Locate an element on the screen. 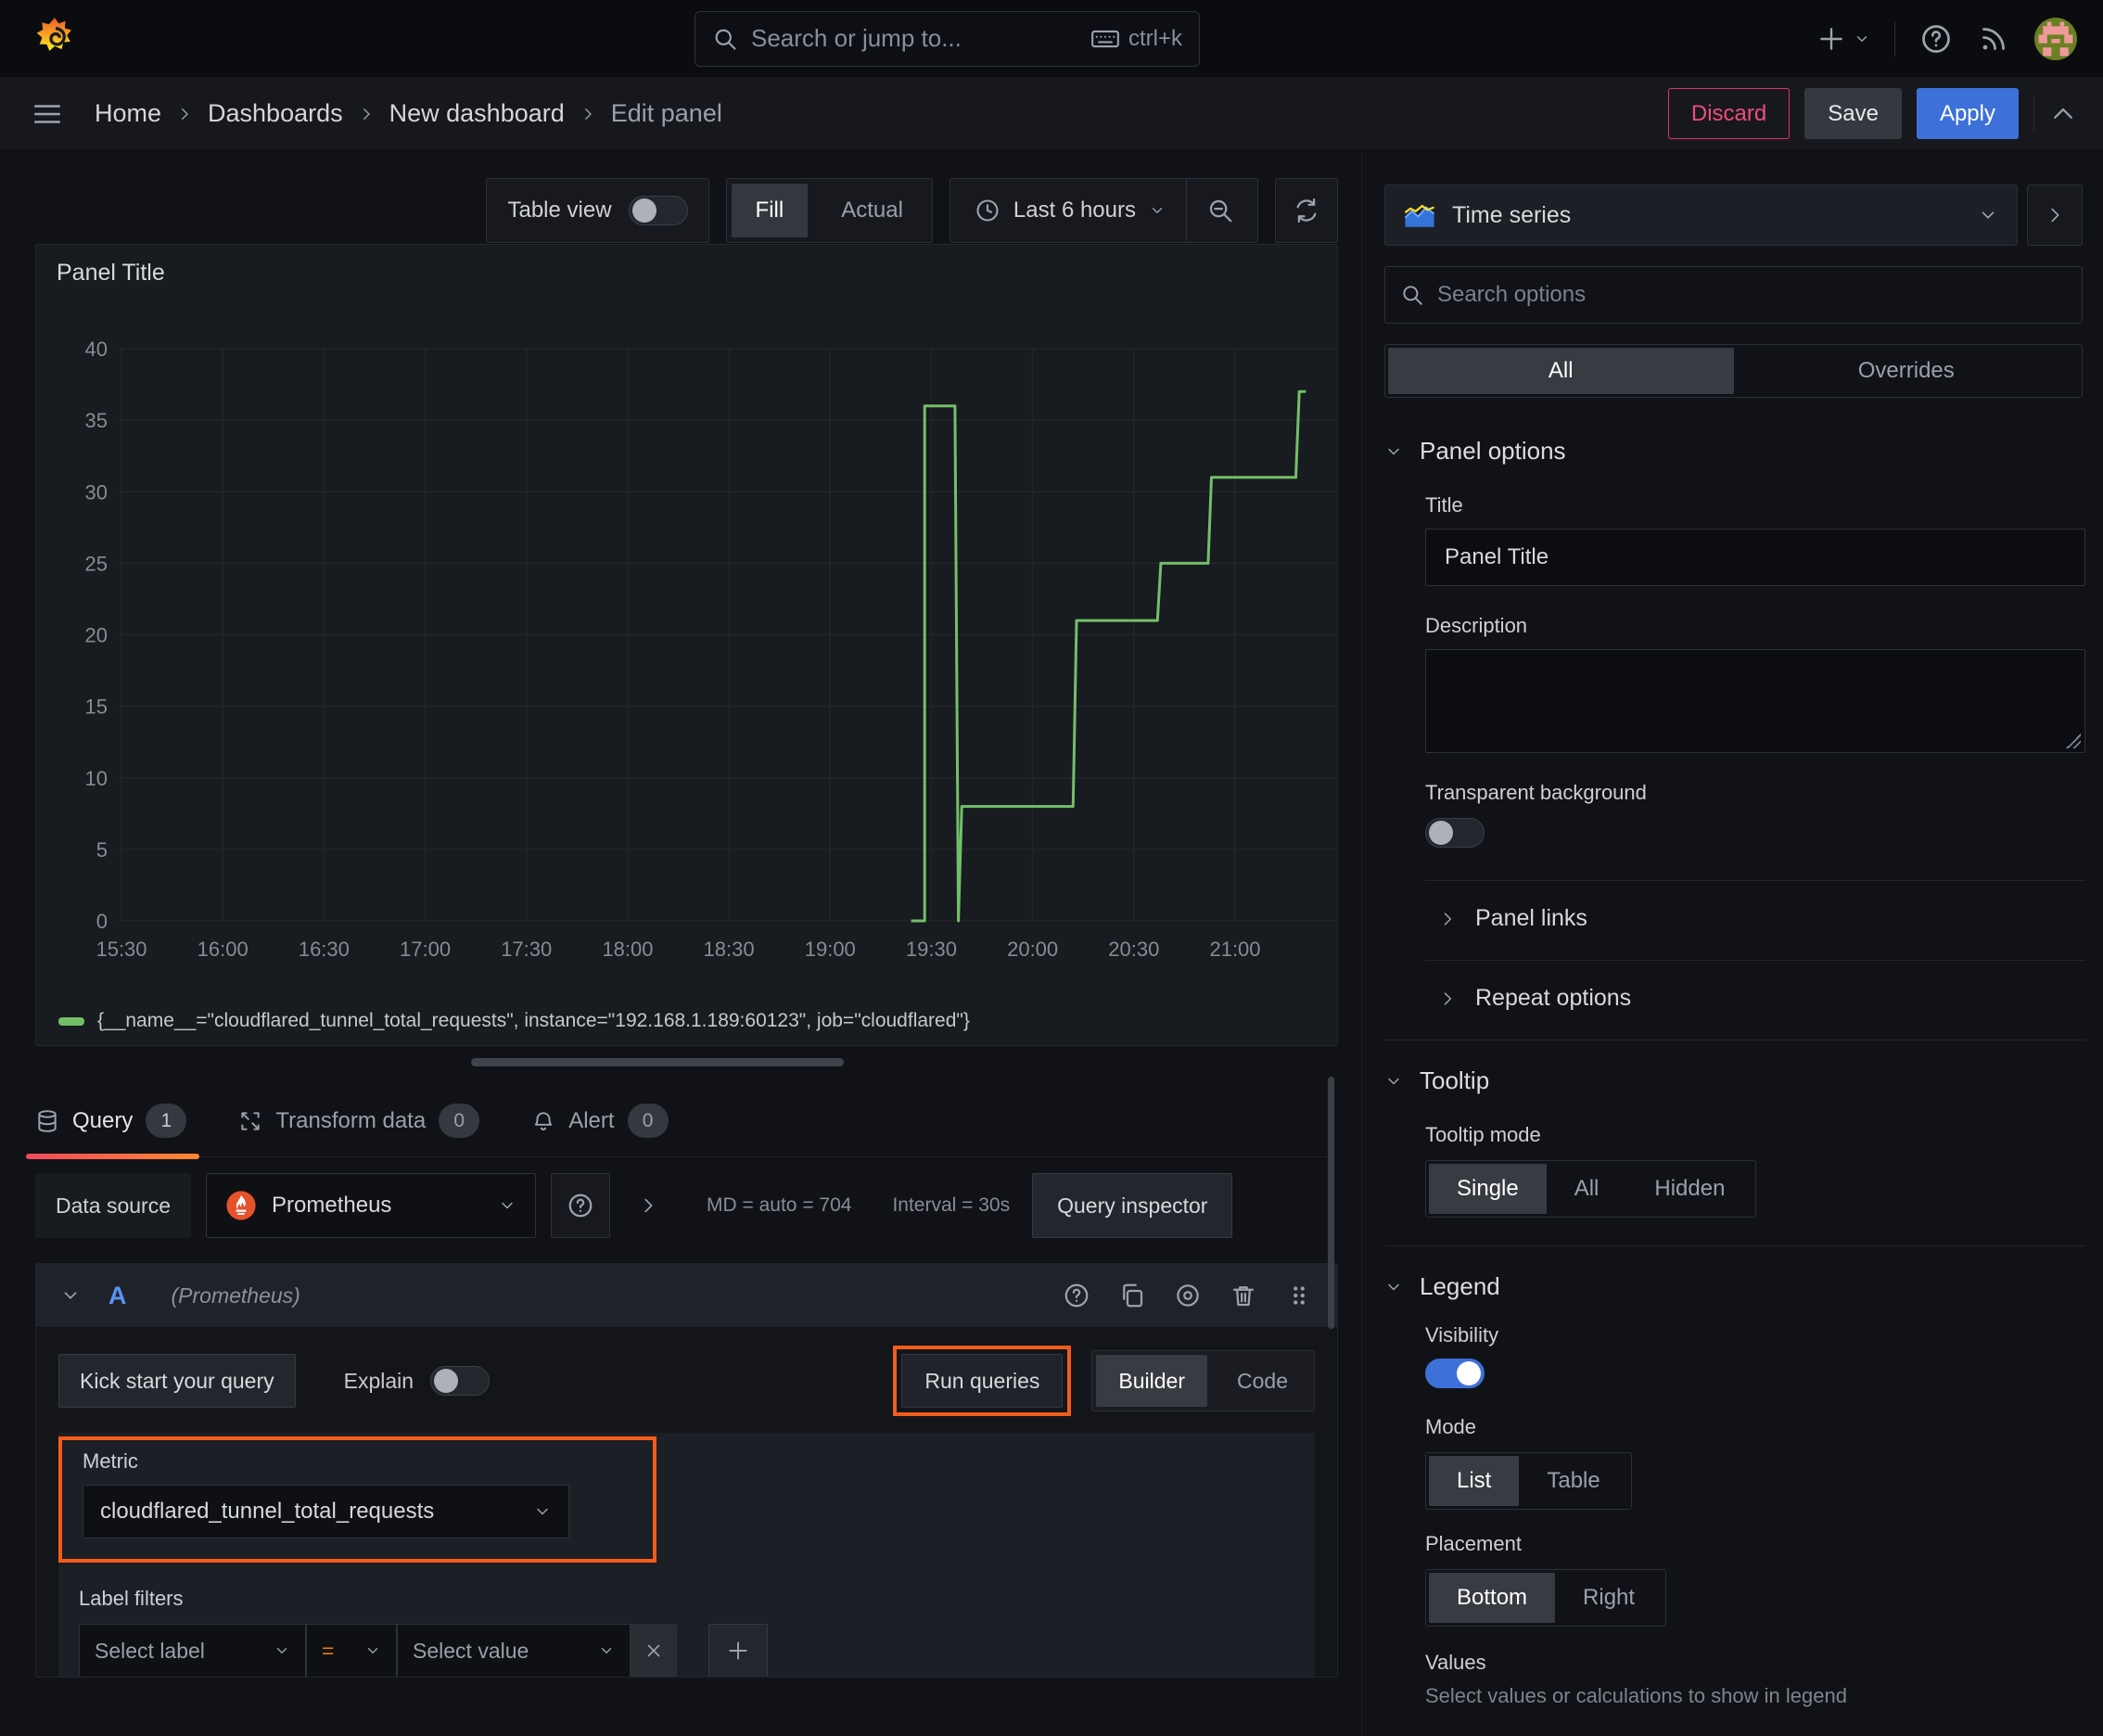 The height and width of the screenshot is (1736, 2103). breadcrumb-home: Home is located at coordinates (128, 114).